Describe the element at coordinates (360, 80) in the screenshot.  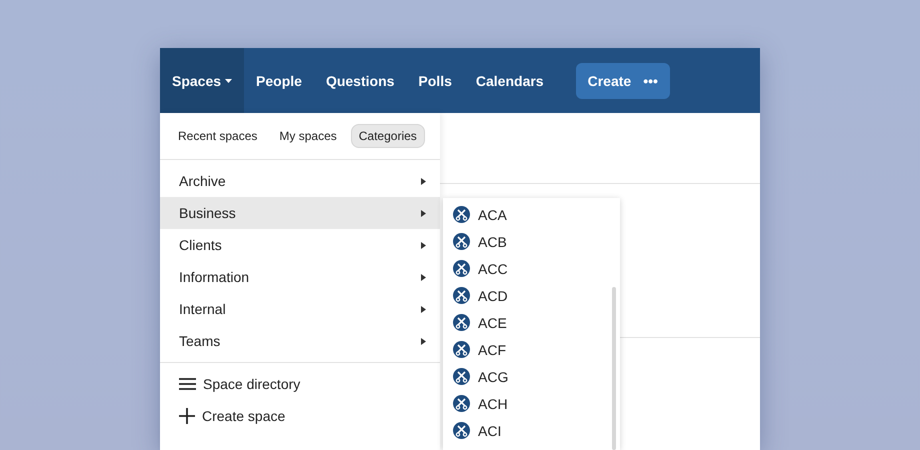
I see `nav-tab: Questions` at that location.